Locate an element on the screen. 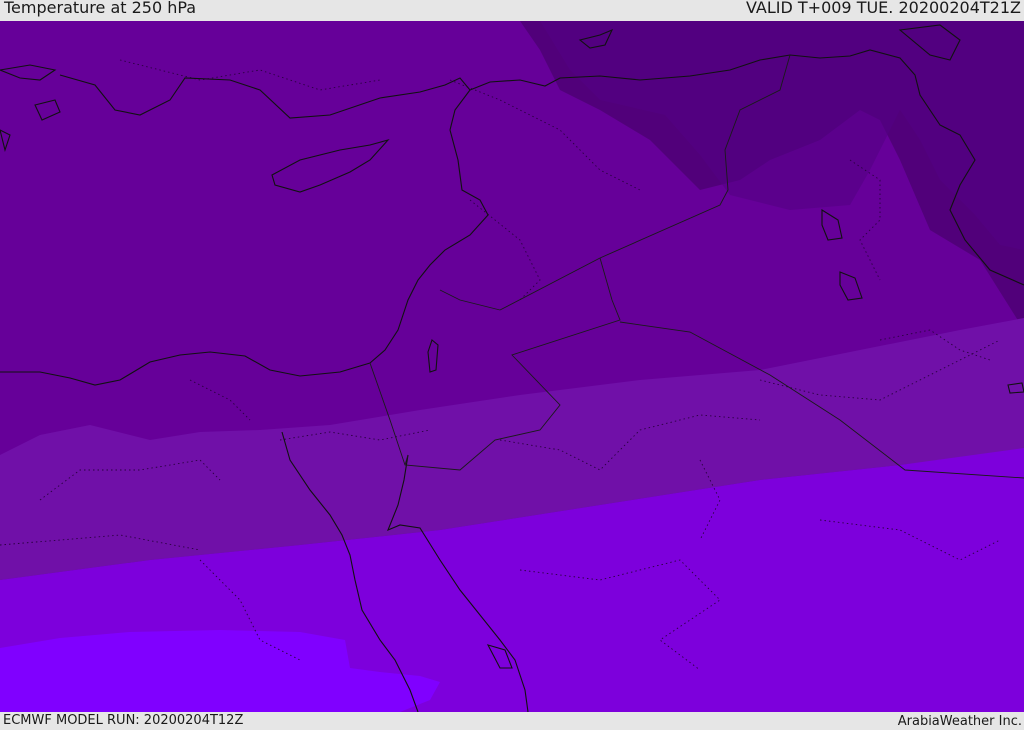  valid-time: VALID T+009 TUE. 20200204T21Z is located at coordinates (883, 8).